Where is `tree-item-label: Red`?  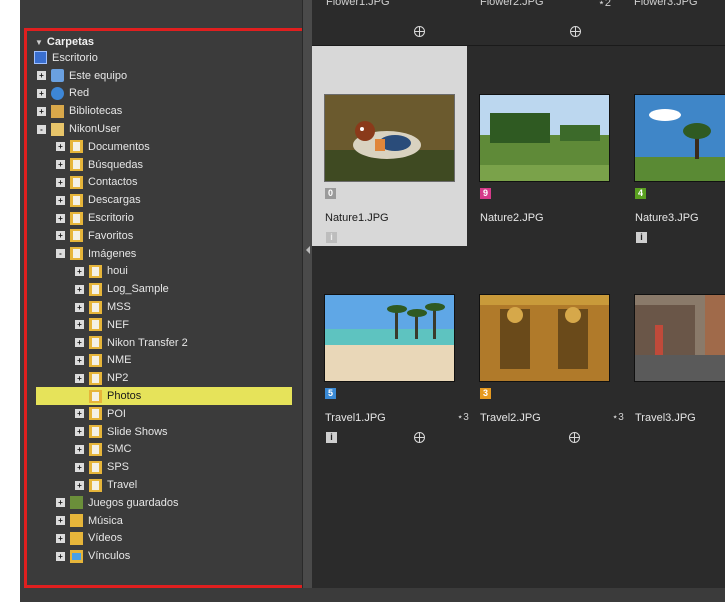
tree-item-label: Red is located at coordinates (79, 93).